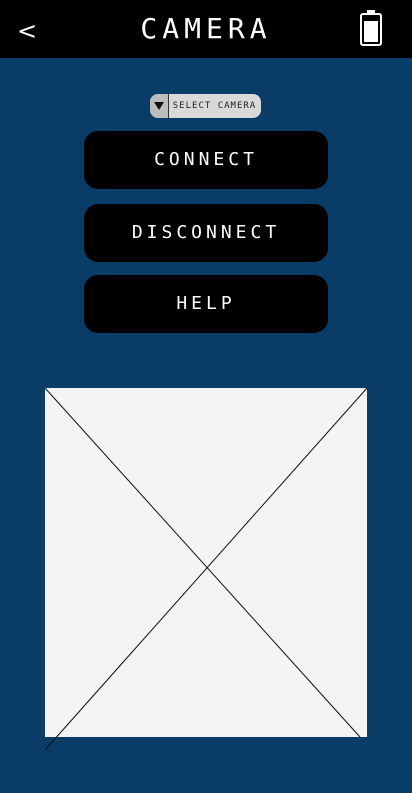  I want to click on triangle-down-icon, so click(159, 106).